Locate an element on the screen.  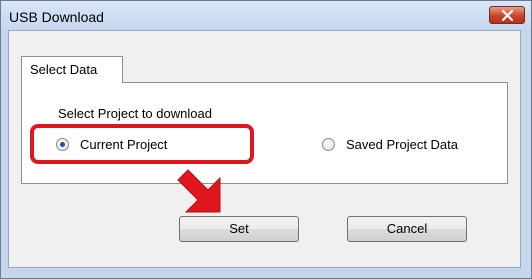
close-button is located at coordinates (507, 15).